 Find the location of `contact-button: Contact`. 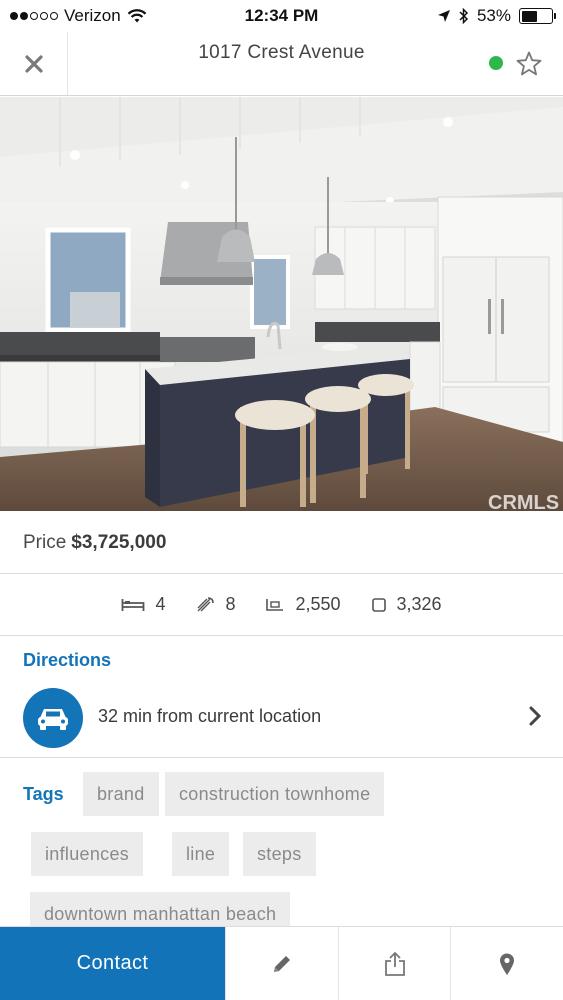

contact-button: Contact is located at coordinates (112, 963).